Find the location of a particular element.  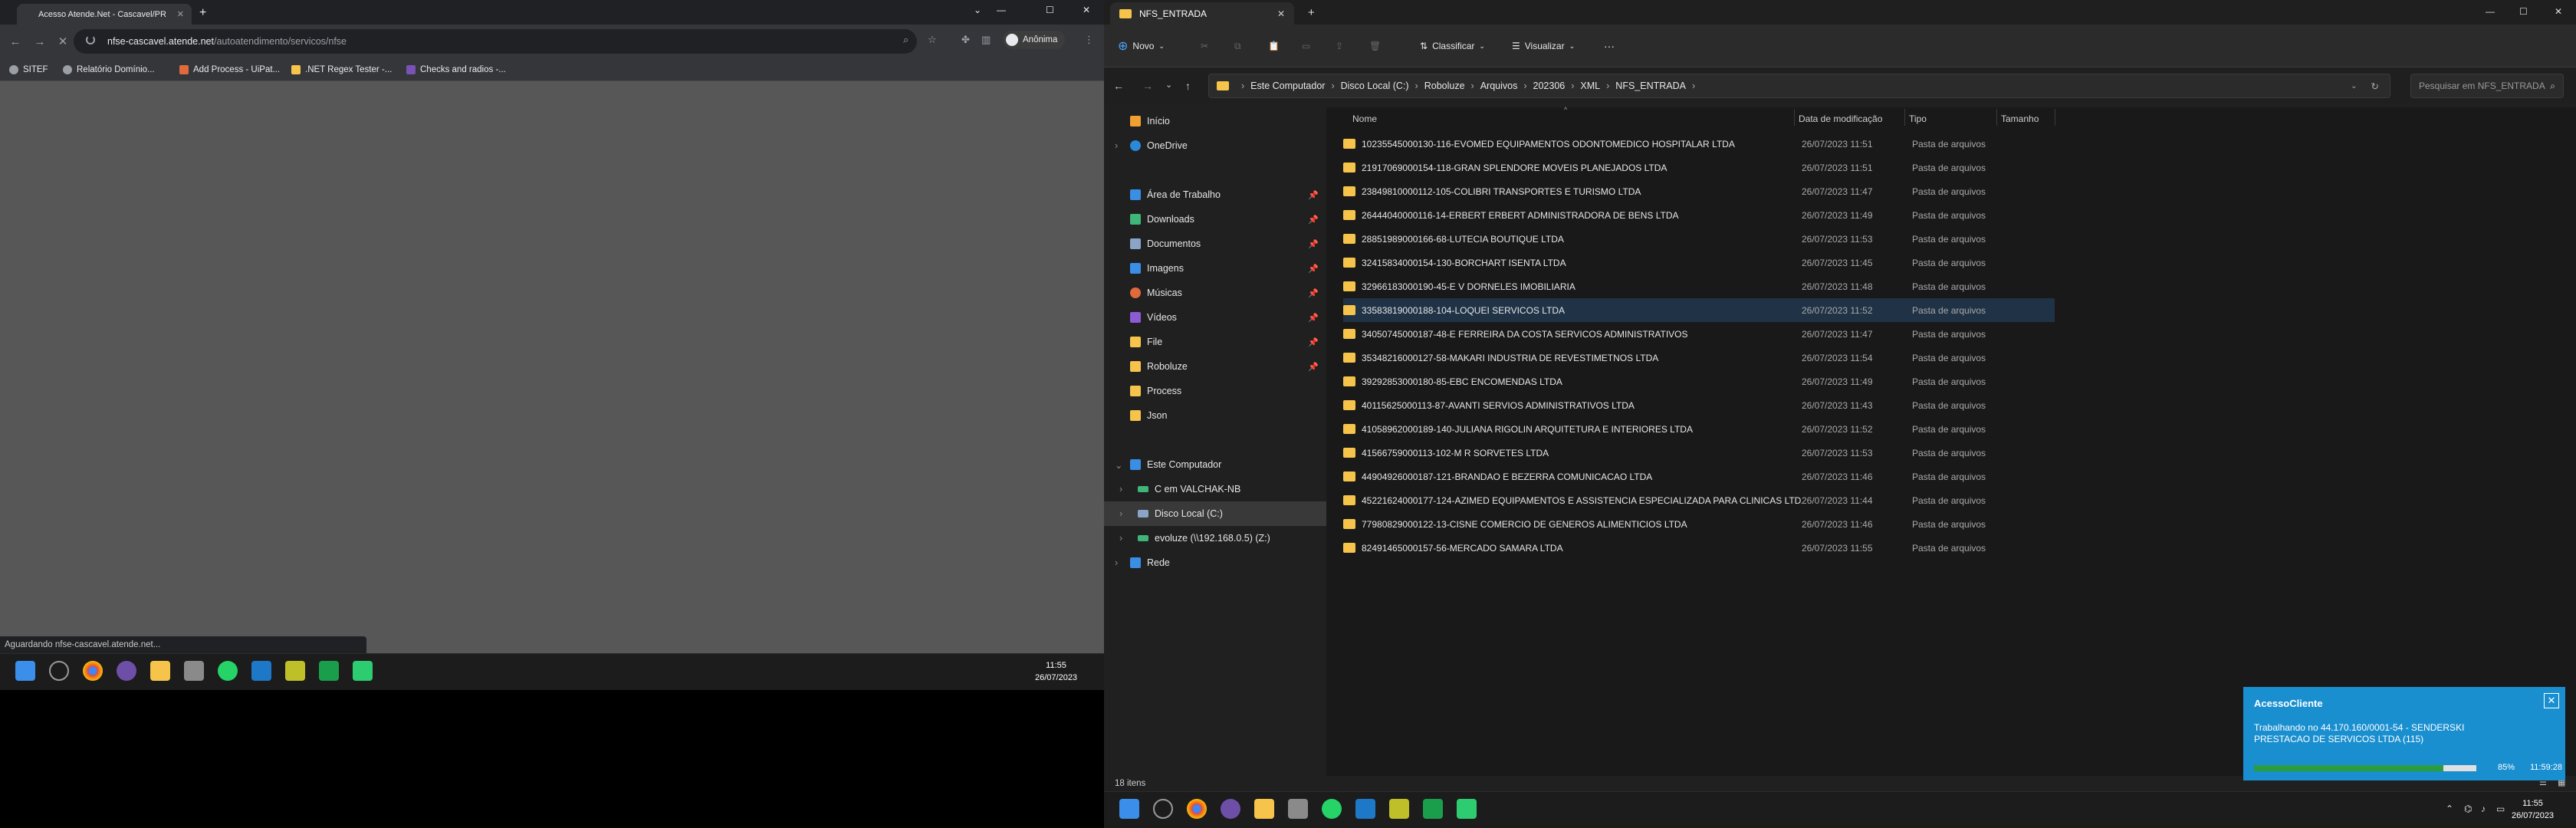

more-button: ··· is located at coordinates (1609, 46).